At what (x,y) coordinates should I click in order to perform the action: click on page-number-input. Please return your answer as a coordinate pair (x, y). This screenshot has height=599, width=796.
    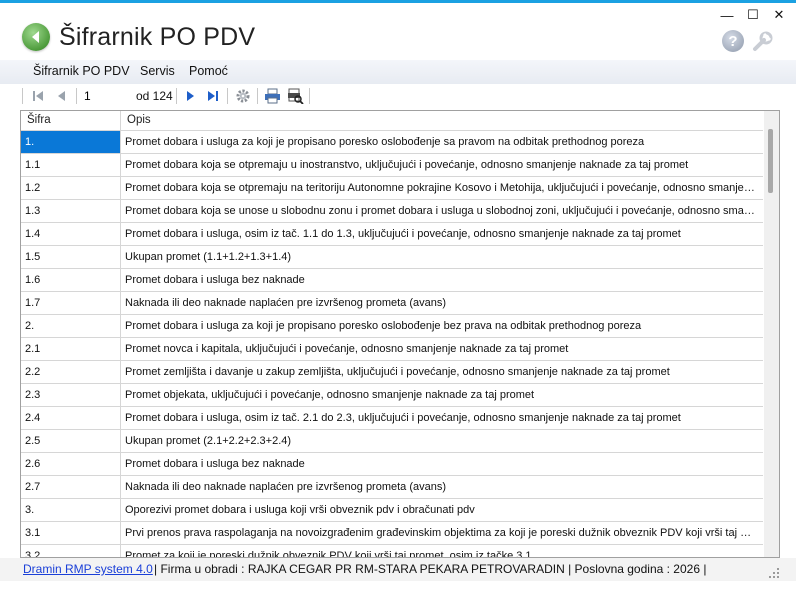
    Looking at the image, I should click on (108, 95).